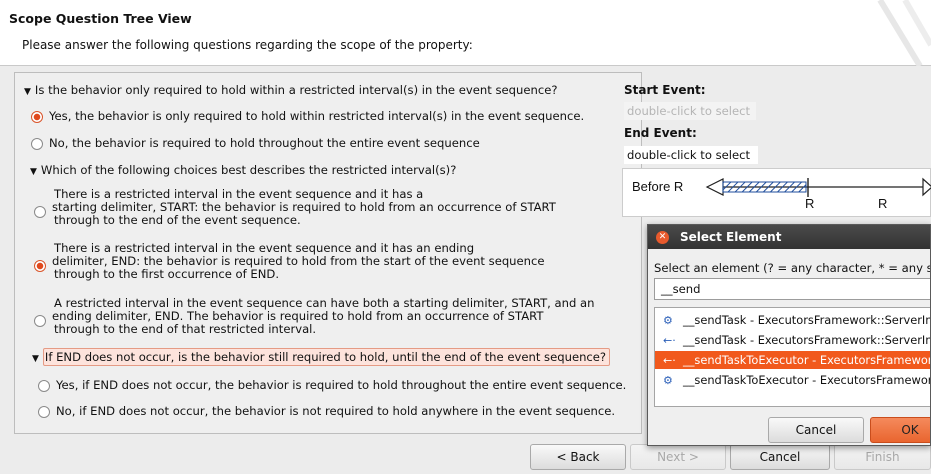  I want to click on q2-option-end-line-3: through to the first occurrence of END., so click(166, 274).